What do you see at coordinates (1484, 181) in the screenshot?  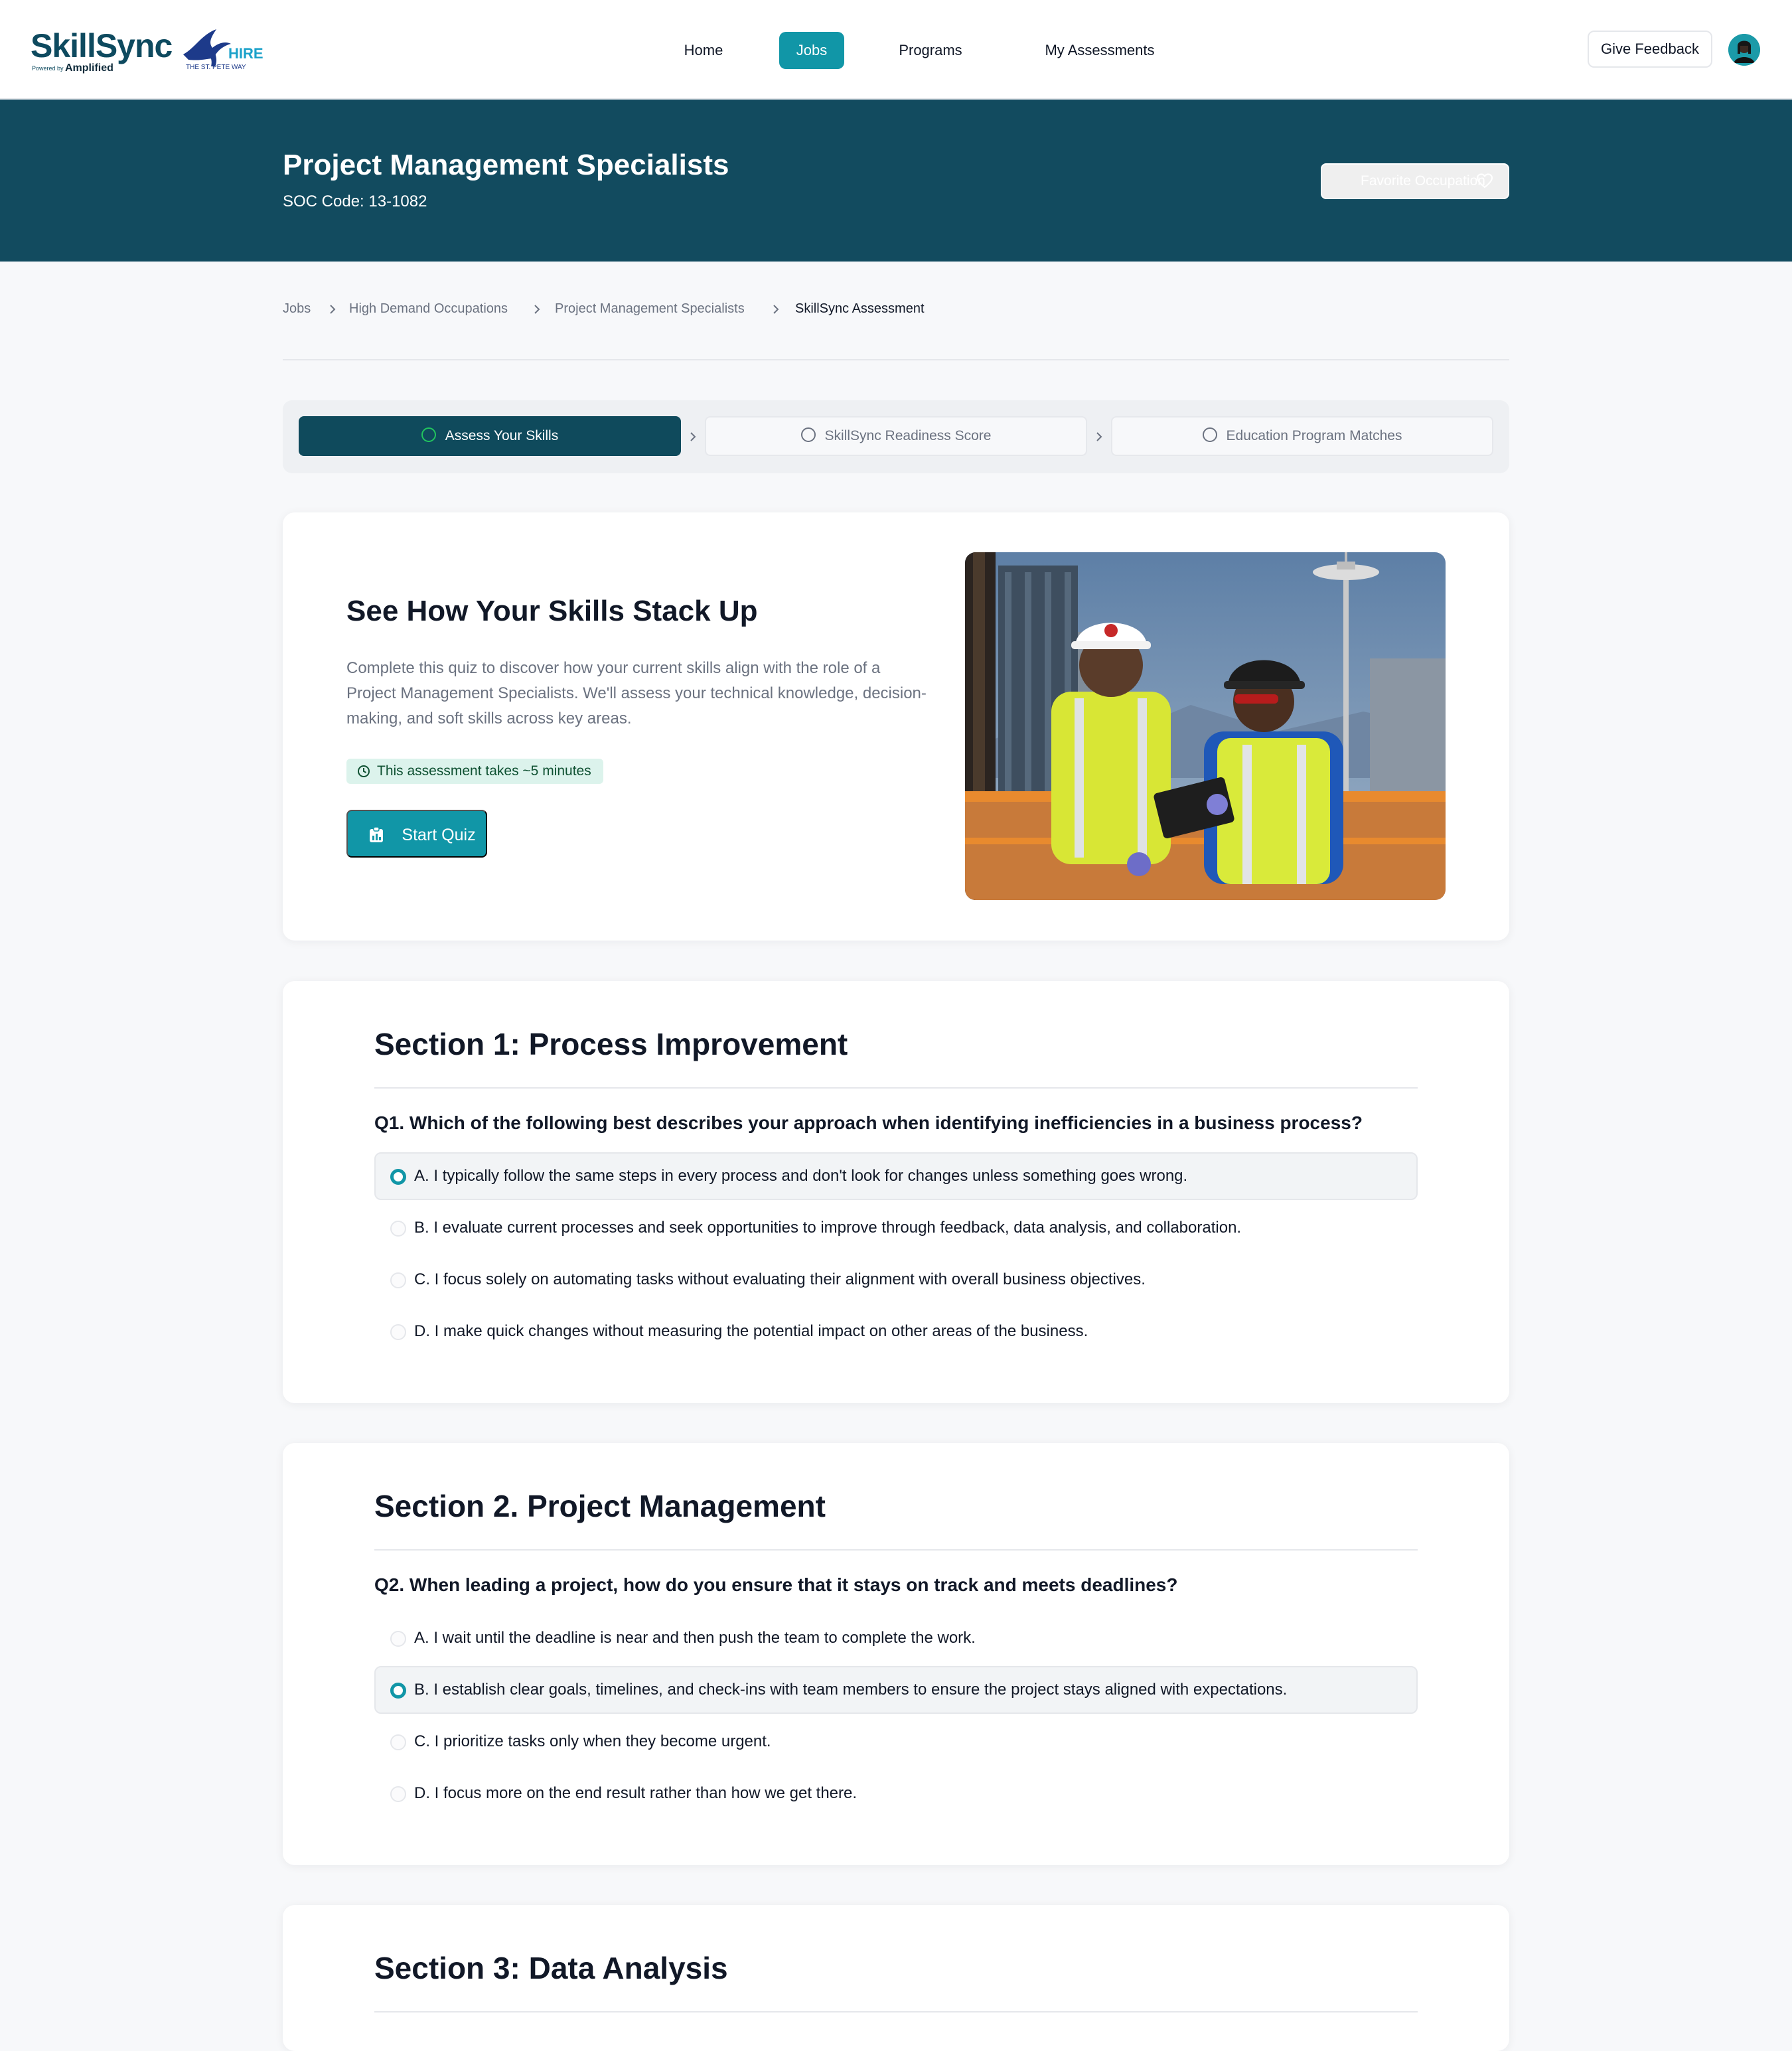 I see `heart-icon` at bounding box center [1484, 181].